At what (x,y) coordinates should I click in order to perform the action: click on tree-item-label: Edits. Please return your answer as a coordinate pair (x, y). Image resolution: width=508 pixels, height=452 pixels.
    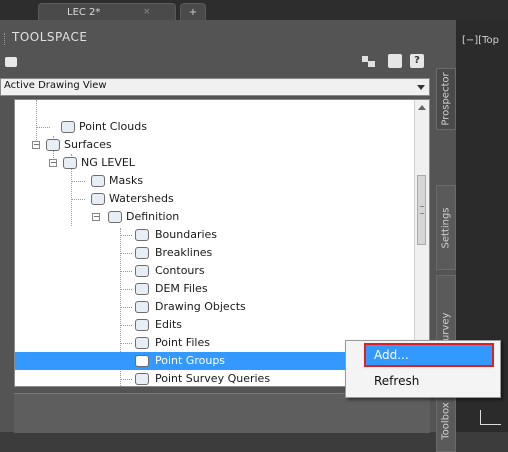
    Looking at the image, I should click on (169, 324).